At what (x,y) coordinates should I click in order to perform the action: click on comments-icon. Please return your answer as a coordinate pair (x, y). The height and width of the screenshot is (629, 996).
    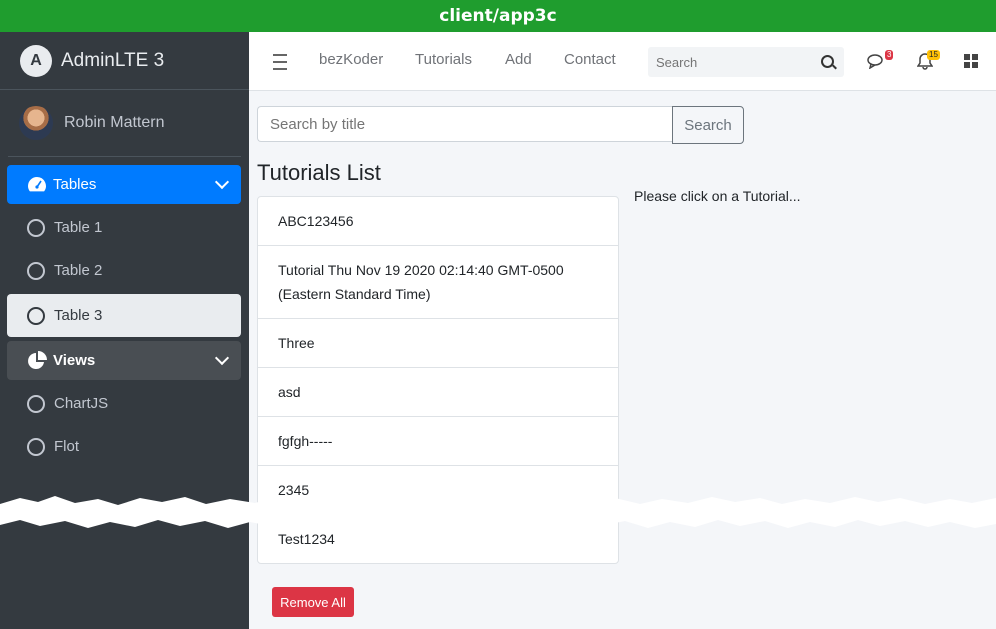
    Looking at the image, I should click on (877, 61).